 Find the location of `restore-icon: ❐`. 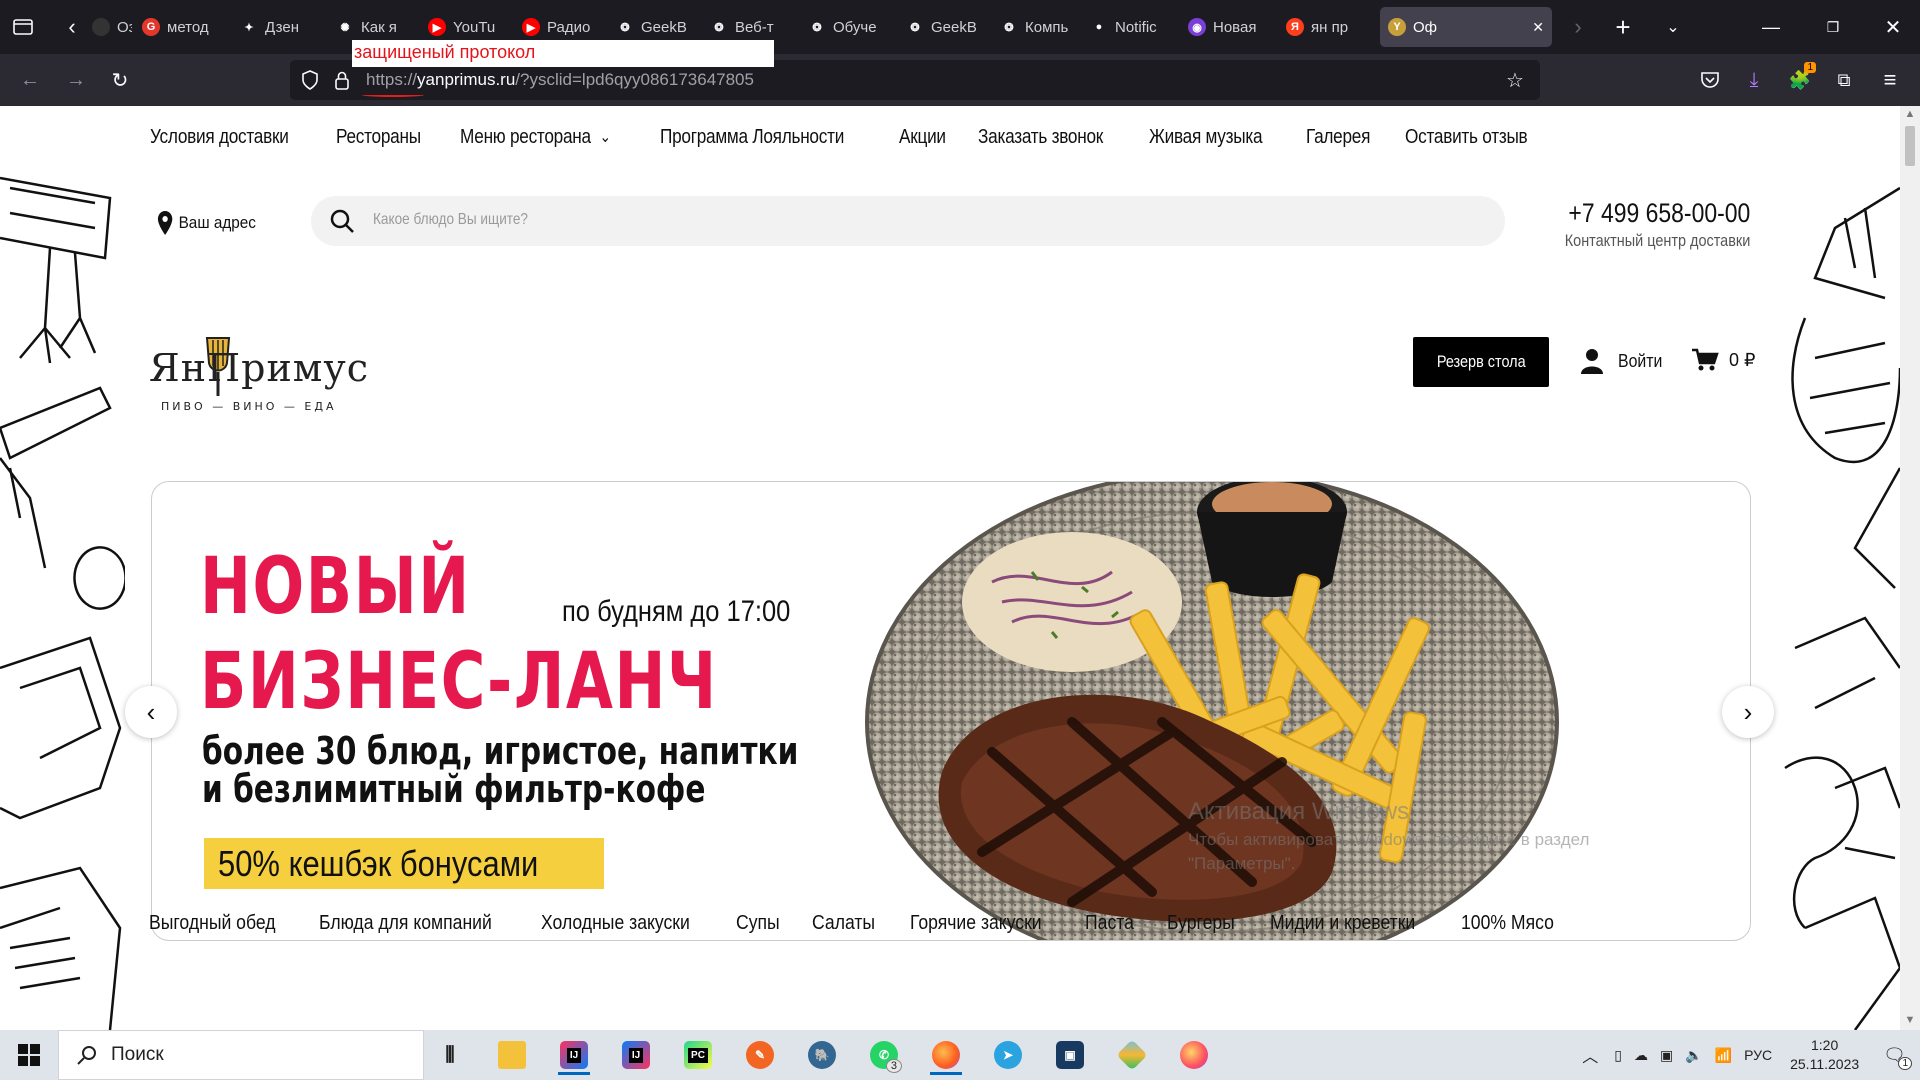

restore-icon: ❐ is located at coordinates (1833, 27).